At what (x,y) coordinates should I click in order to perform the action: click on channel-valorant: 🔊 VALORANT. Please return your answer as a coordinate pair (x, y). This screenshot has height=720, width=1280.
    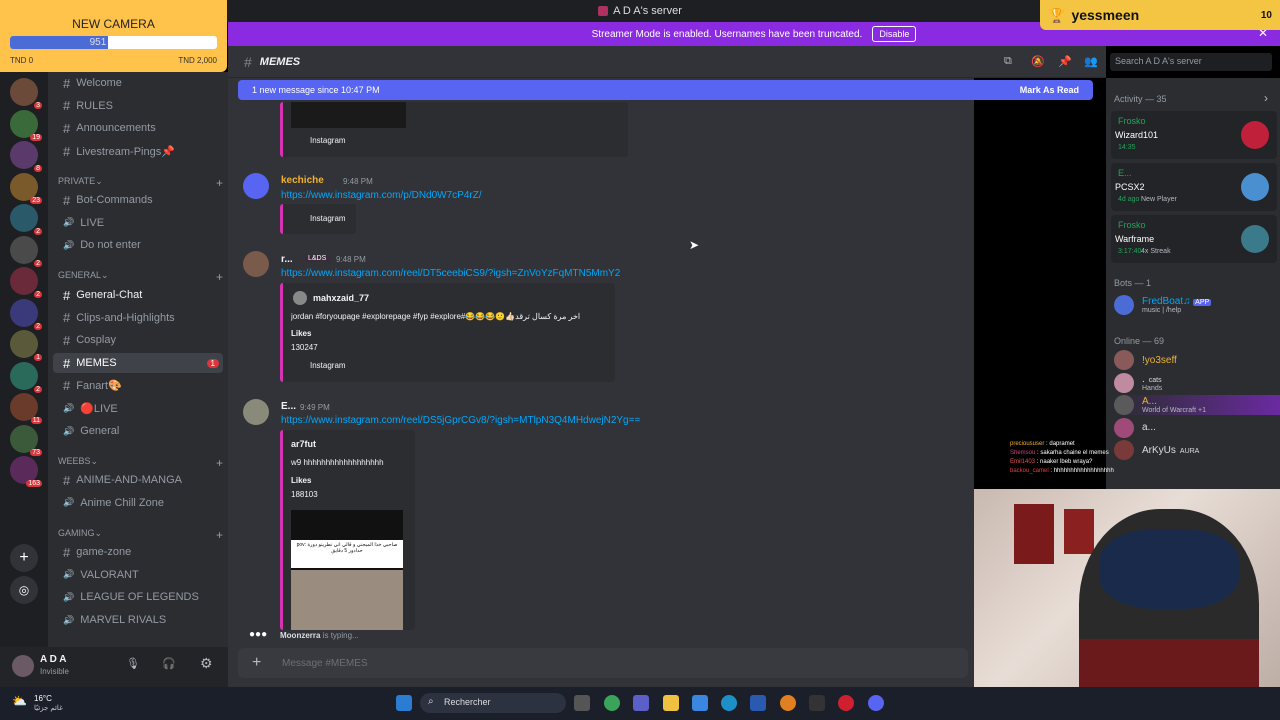
    Looking at the image, I should click on (138, 575).